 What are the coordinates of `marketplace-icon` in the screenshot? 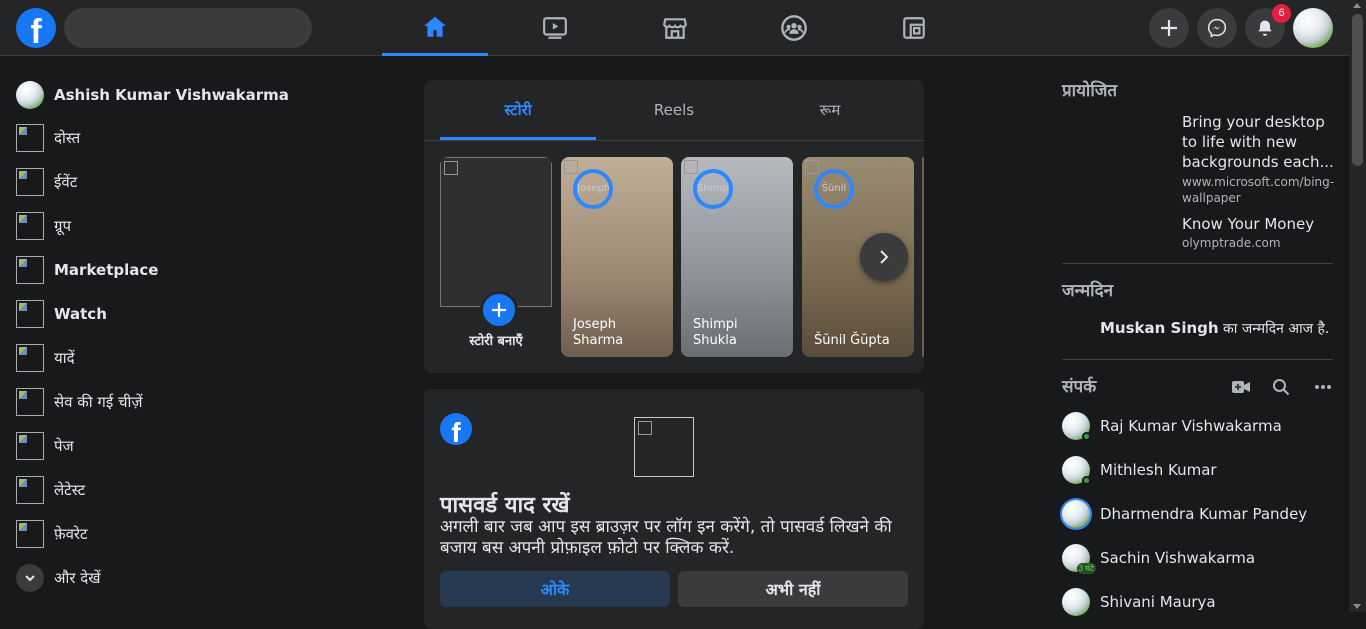 It's located at (675, 28).